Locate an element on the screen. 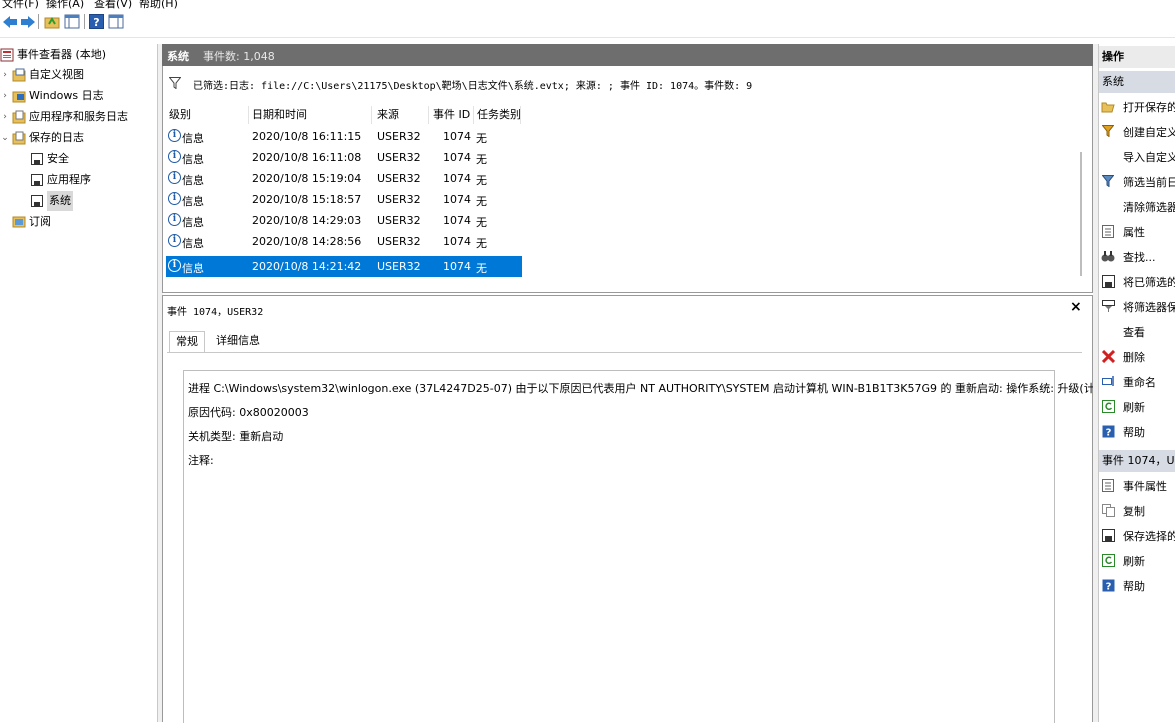 This screenshot has height=723, width=1175. action-properties: 属性 is located at coordinates (1137, 231).